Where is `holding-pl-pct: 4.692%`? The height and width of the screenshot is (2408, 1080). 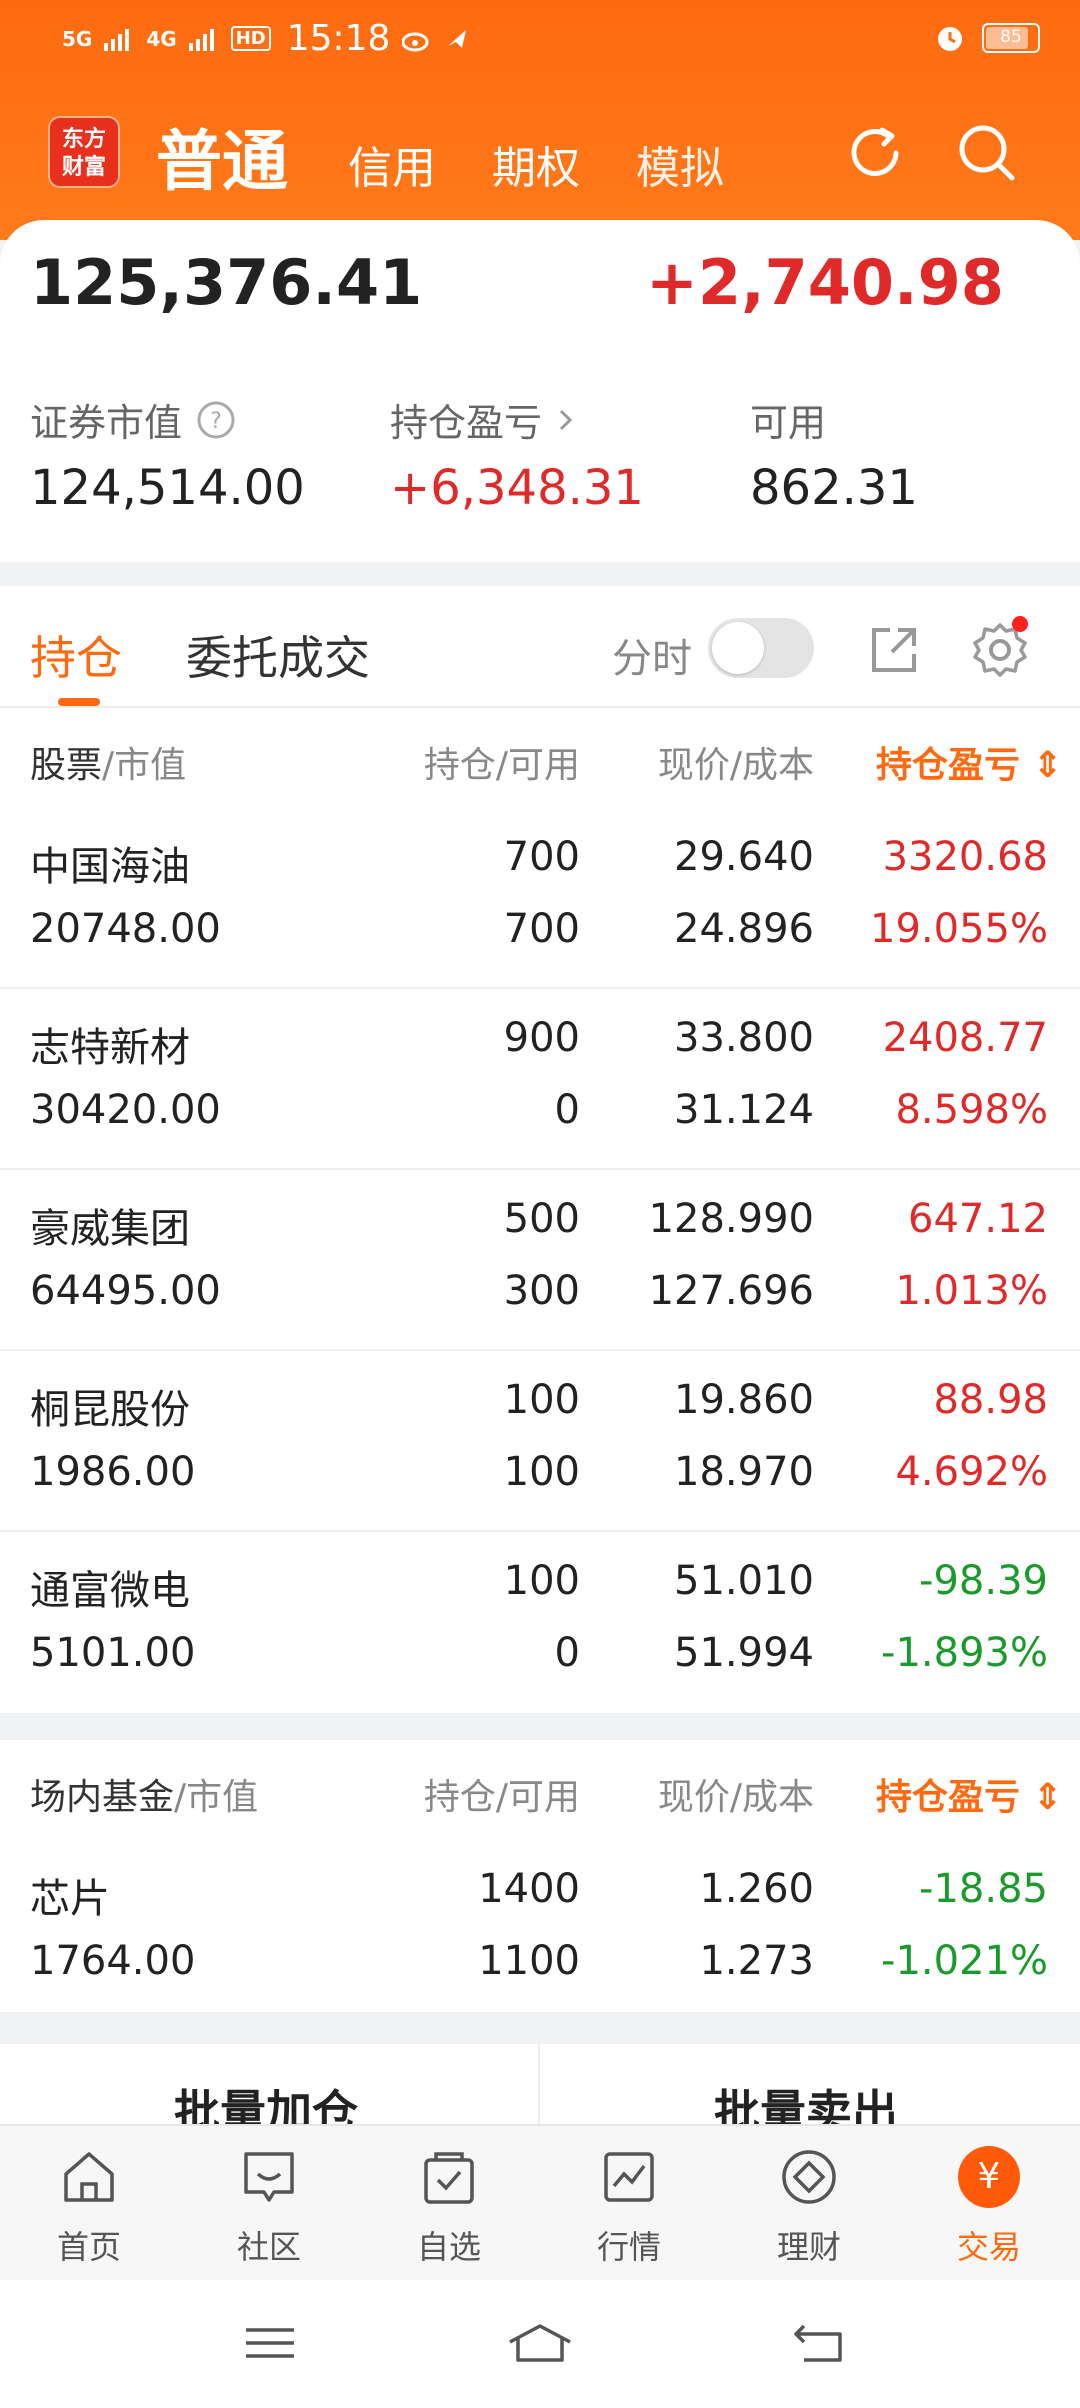
holding-pl-pct: 4.692% is located at coordinates (971, 1472).